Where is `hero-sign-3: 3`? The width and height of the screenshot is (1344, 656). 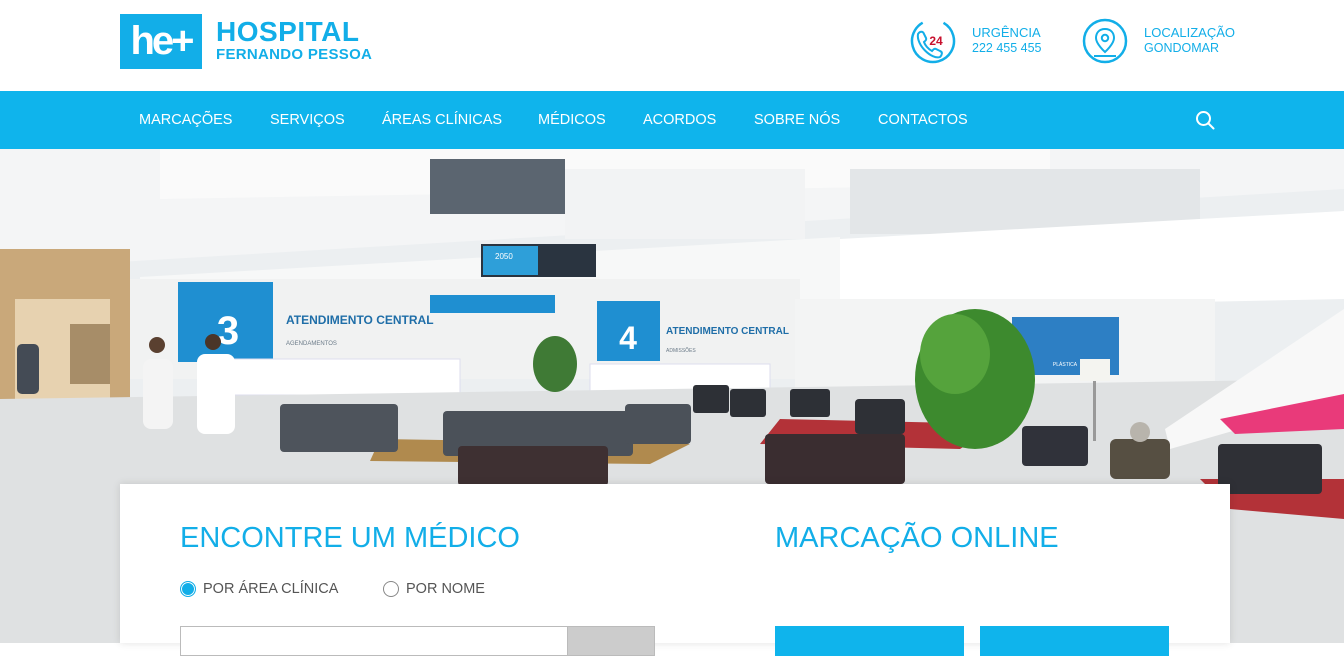 hero-sign-3: 3 is located at coordinates (228, 331).